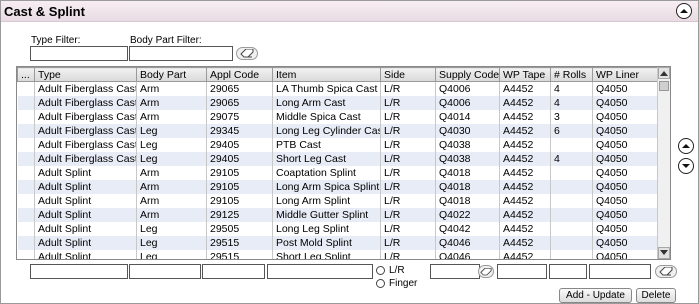  What do you see at coordinates (455, 271) in the screenshot?
I see `edit-supply-code-input` at bounding box center [455, 271].